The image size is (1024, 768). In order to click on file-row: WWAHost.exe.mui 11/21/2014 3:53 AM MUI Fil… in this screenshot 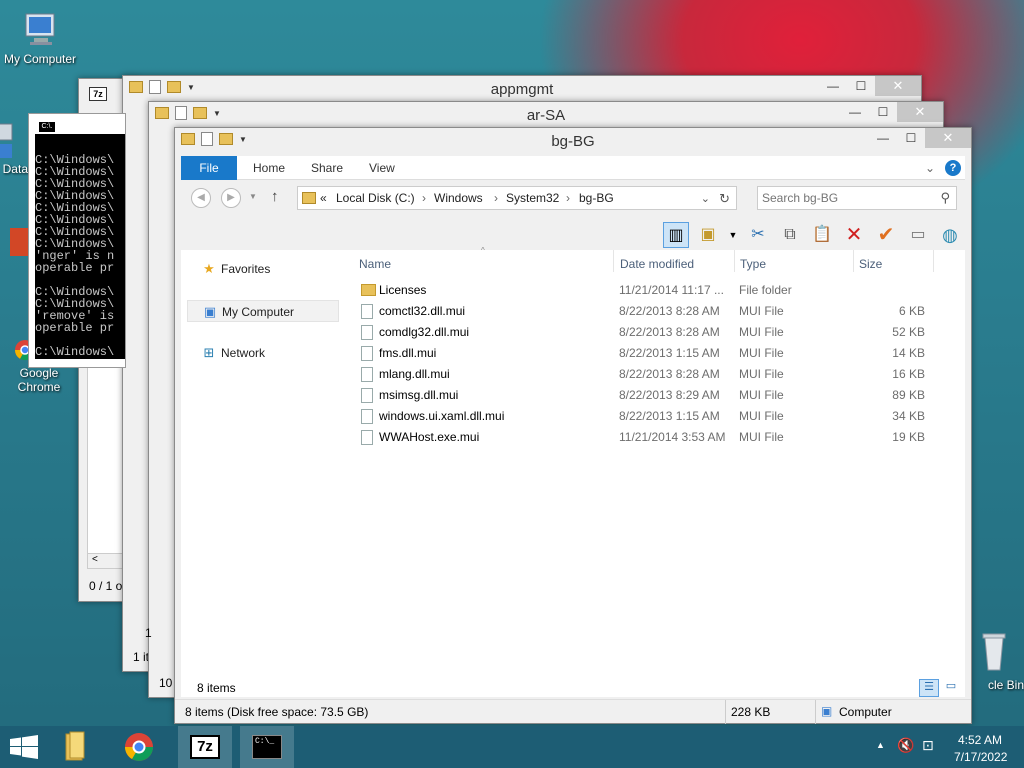, I will do `click(642, 437)`.